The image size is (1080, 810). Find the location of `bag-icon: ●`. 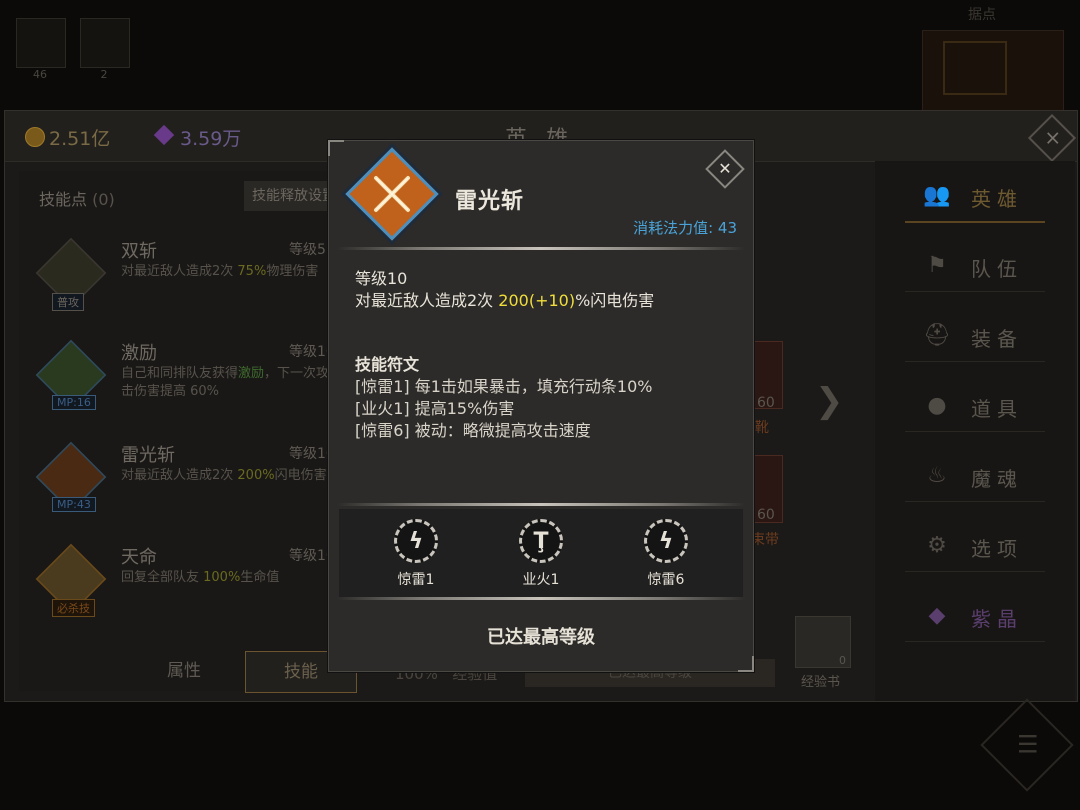

bag-icon: ● is located at coordinates (937, 405).